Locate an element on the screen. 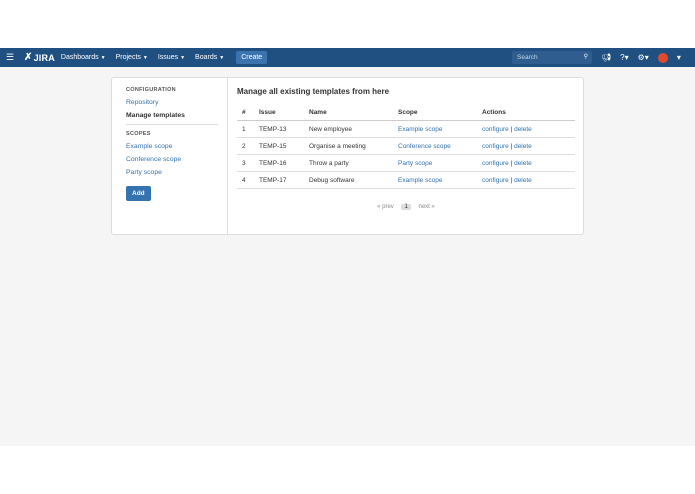 This screenshot has height=494, width=695. sidebar-item-repository: Repository is located at coordinates (176, 102).